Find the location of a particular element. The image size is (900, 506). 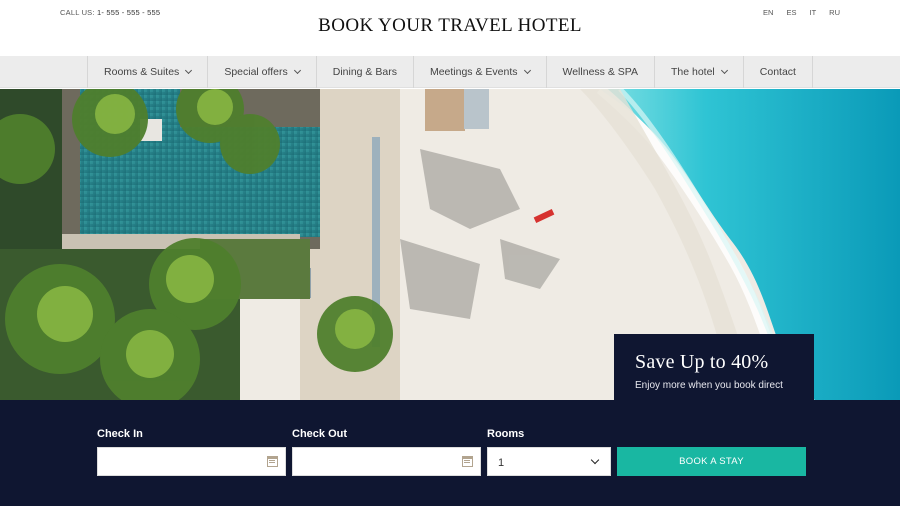

lang-it: IT is located at coordinates (812, 12).